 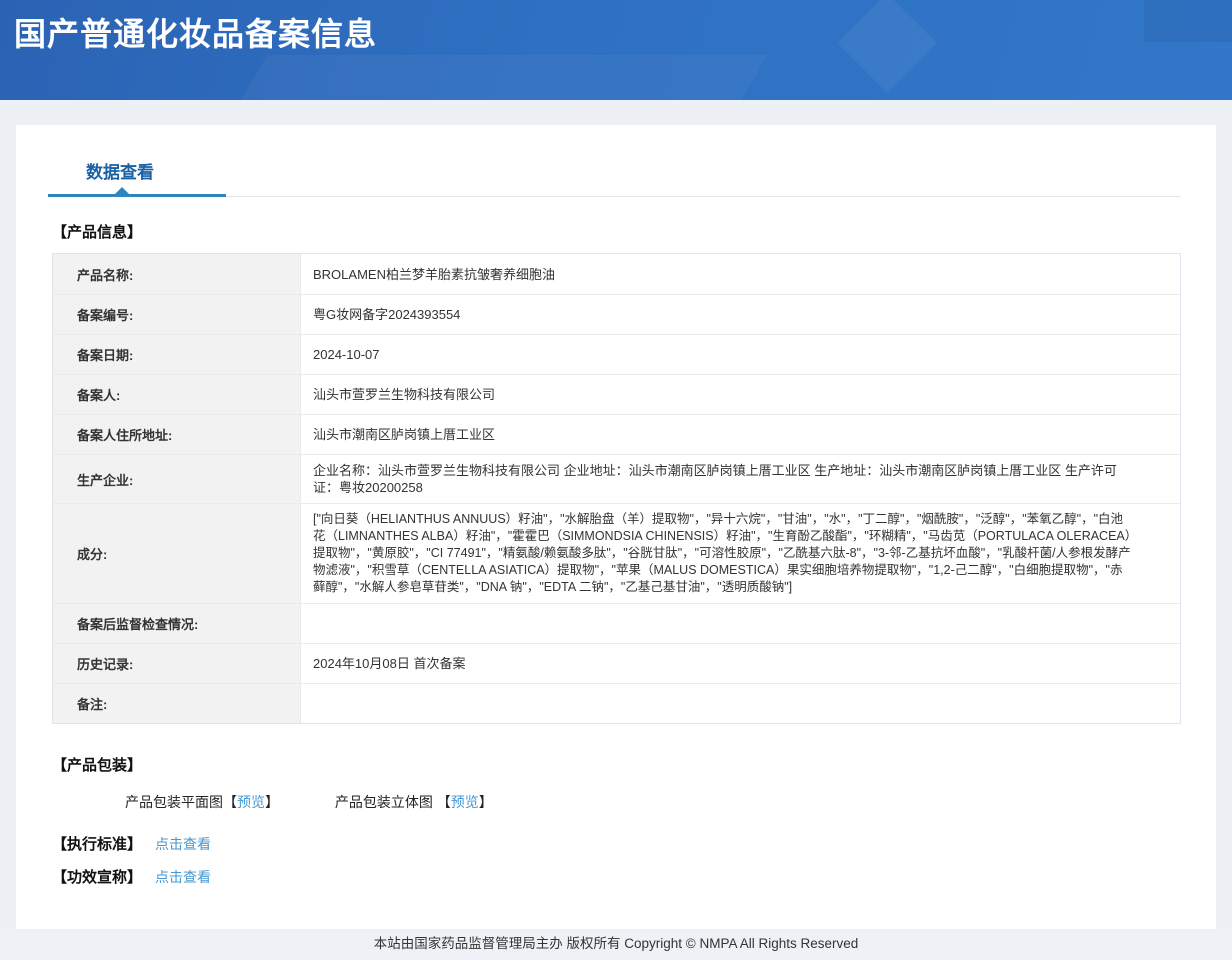 I want to click on tab-active-indicator, so click(x=137, y=192).